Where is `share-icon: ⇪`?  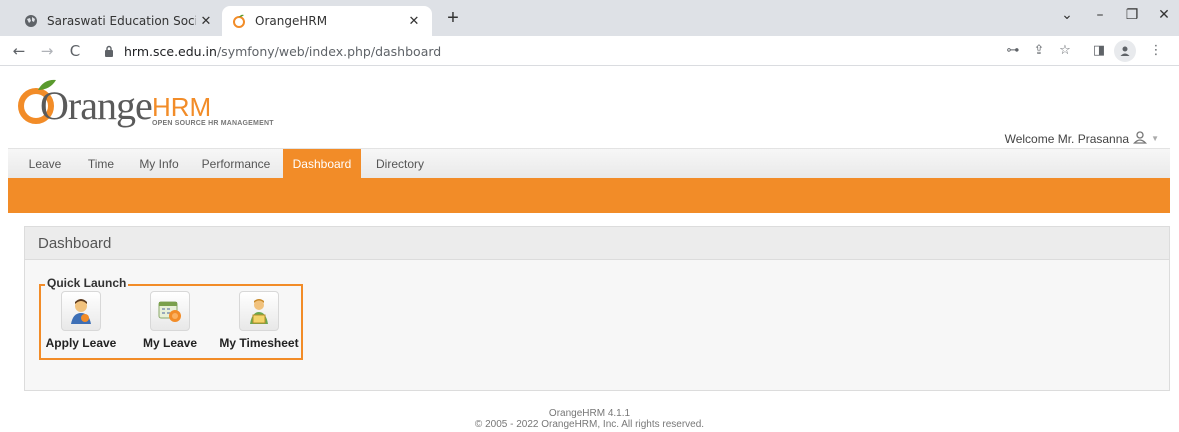 share-icon: ⇪ is located at coordinates (1039, 51).